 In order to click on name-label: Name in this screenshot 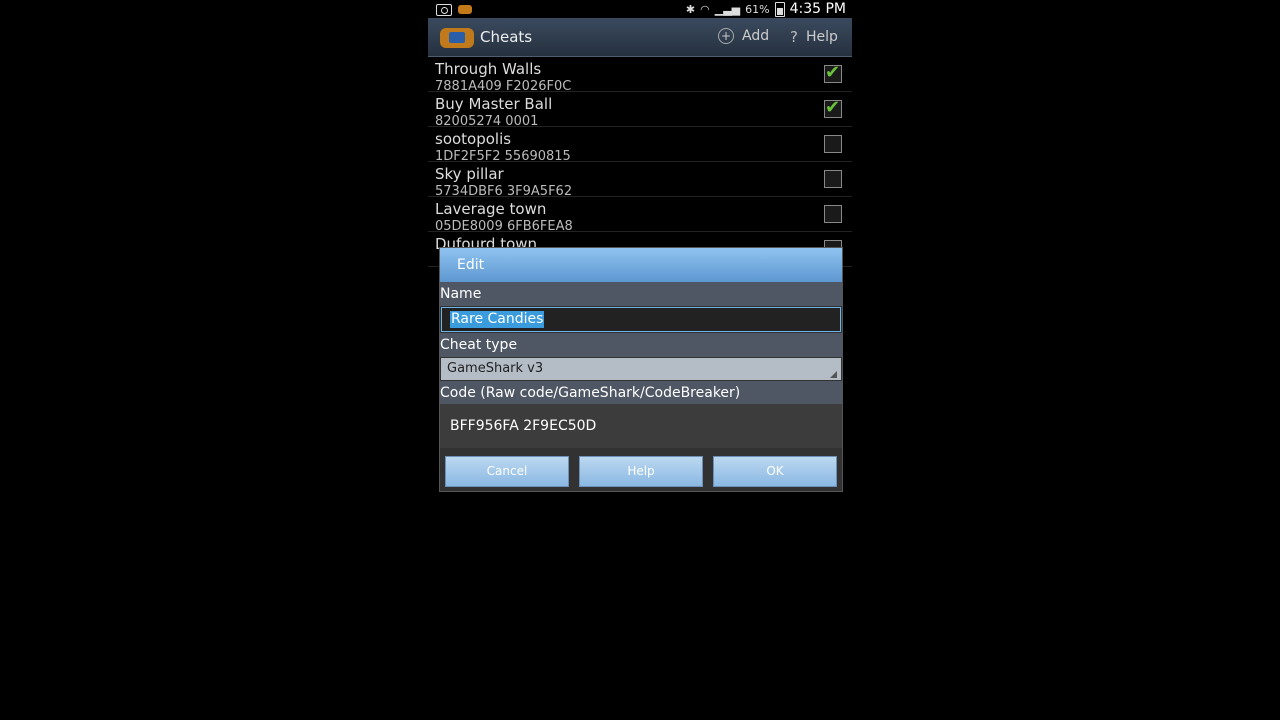, I will do `click(641, 294)`.